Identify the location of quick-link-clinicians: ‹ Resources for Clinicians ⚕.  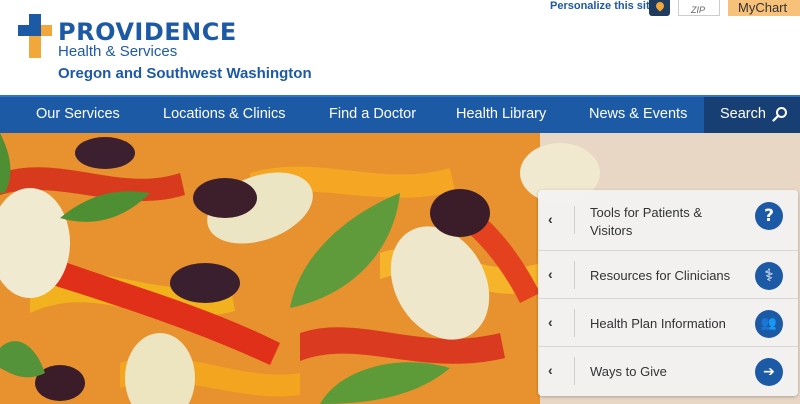
(668, 275).